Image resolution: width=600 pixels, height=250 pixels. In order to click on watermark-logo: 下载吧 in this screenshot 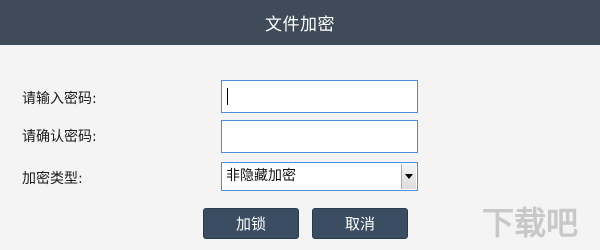, I will do `click(535, 223)`.